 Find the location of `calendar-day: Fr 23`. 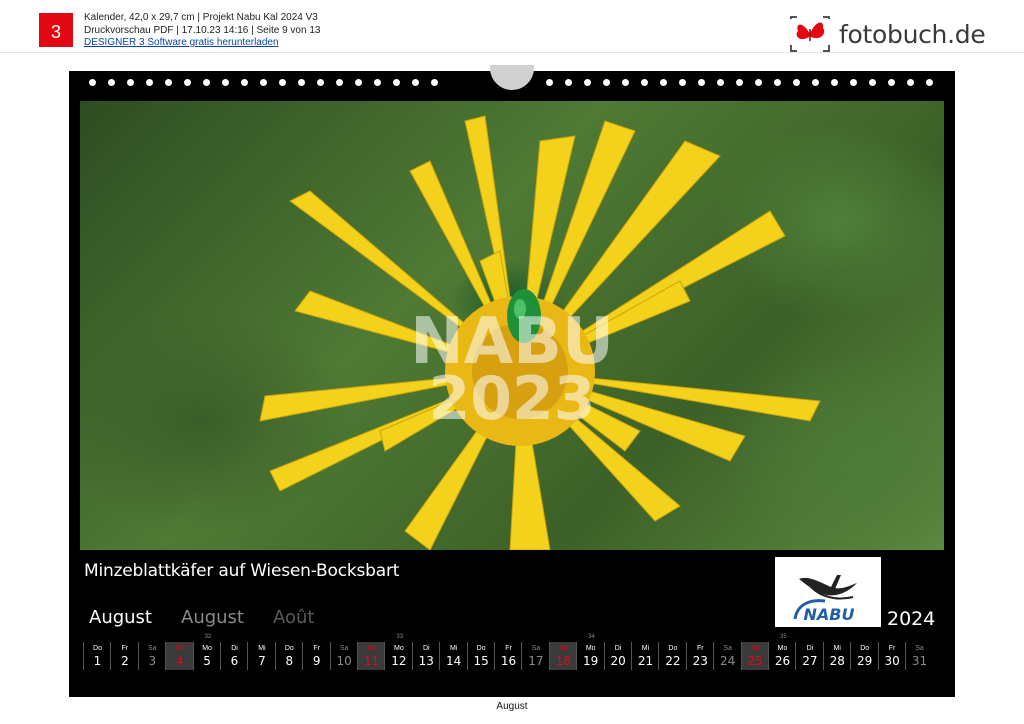

calendar-day: Fr 23 is located at coordinates (699, 656).